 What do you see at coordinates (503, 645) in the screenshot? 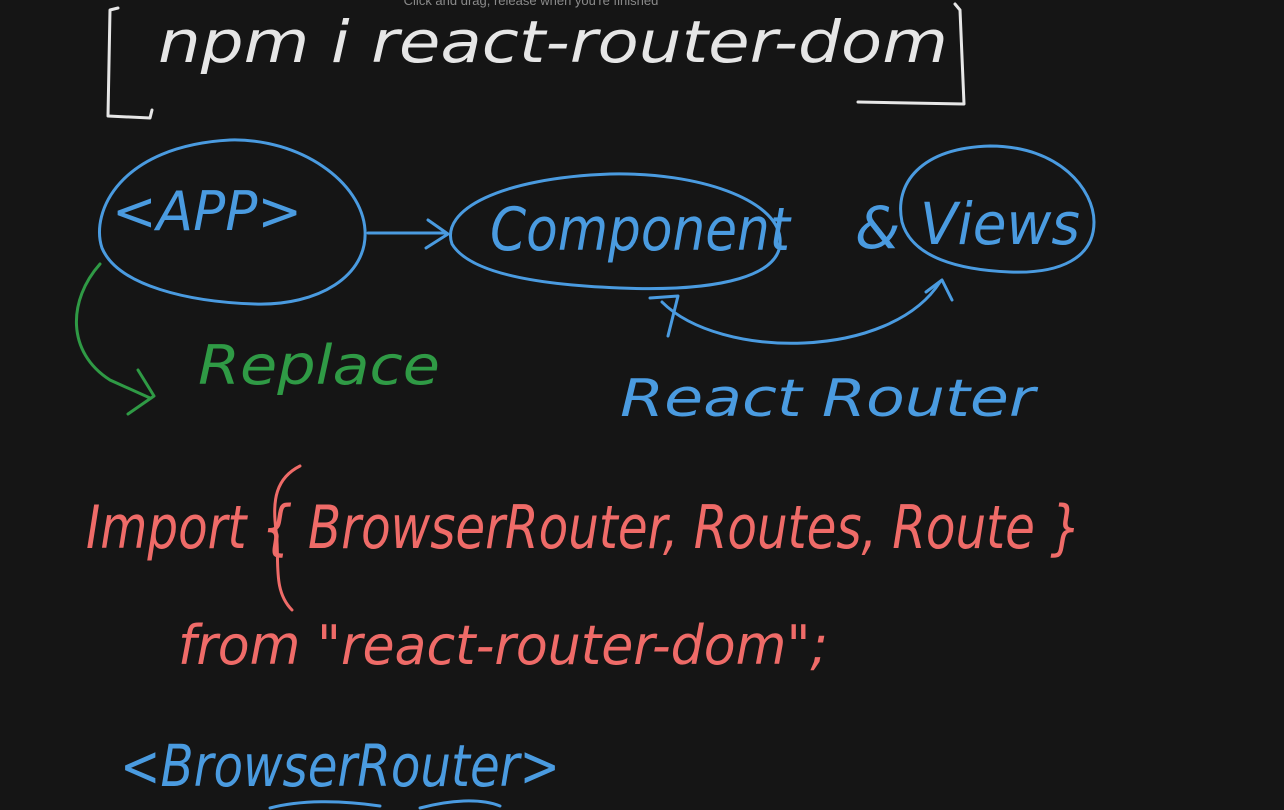
I see `from-line-text: from "react-router-dom";` at bounding box center [503, 645].